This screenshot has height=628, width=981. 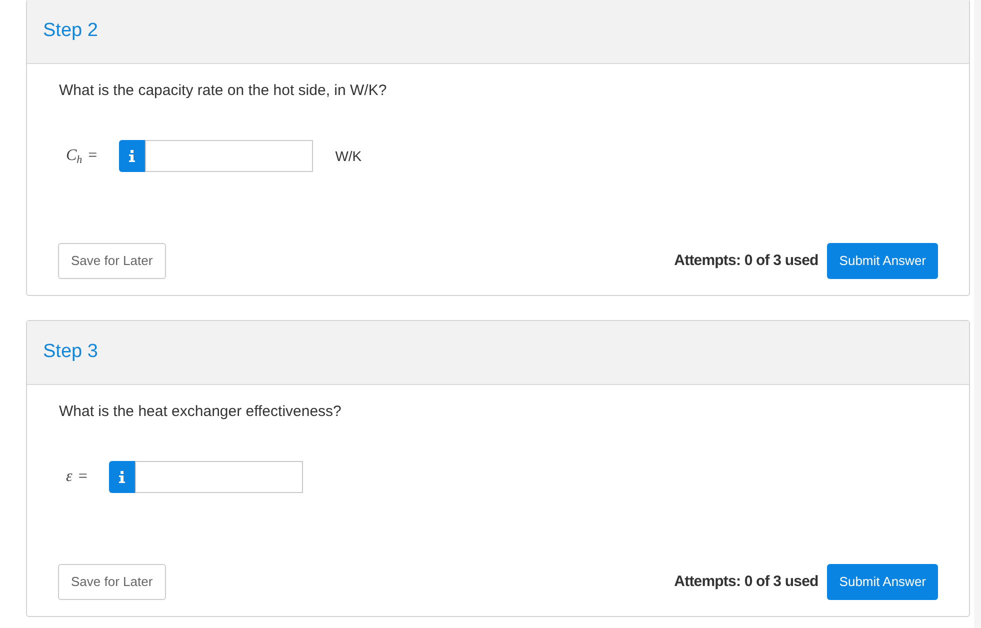 What do you see at coordinates (223, 91) in the screenshot?
I see `question-text: What is the capacity rate on the hot side, in W/K?` at bounding box center [223, 91].